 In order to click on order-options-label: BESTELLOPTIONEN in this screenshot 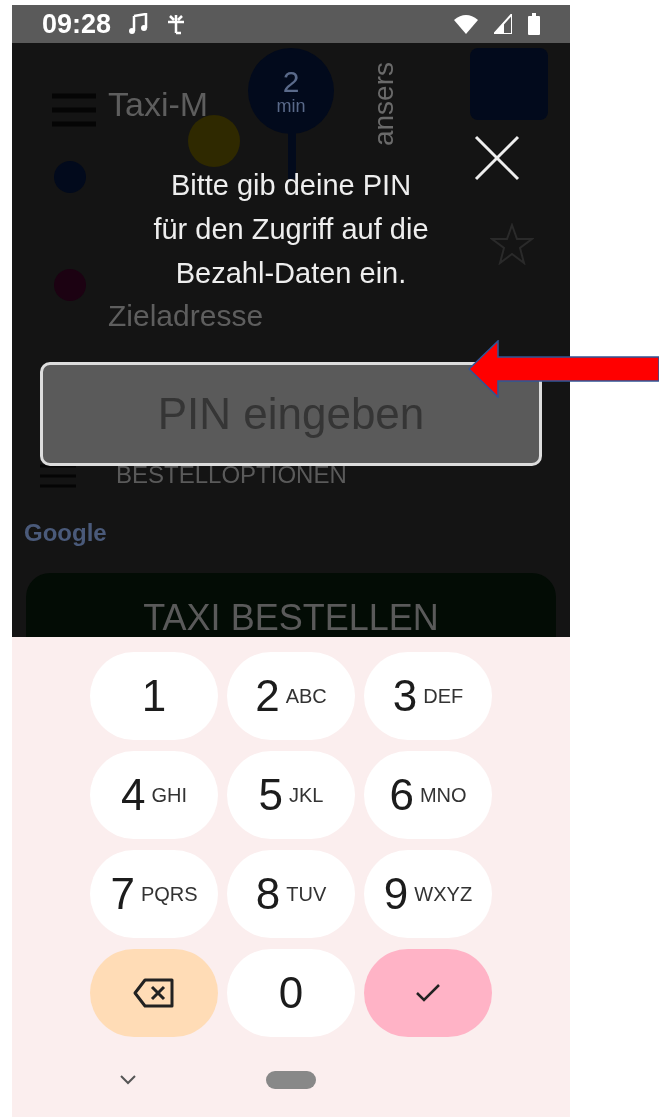, I will do `click(231, 475)`.